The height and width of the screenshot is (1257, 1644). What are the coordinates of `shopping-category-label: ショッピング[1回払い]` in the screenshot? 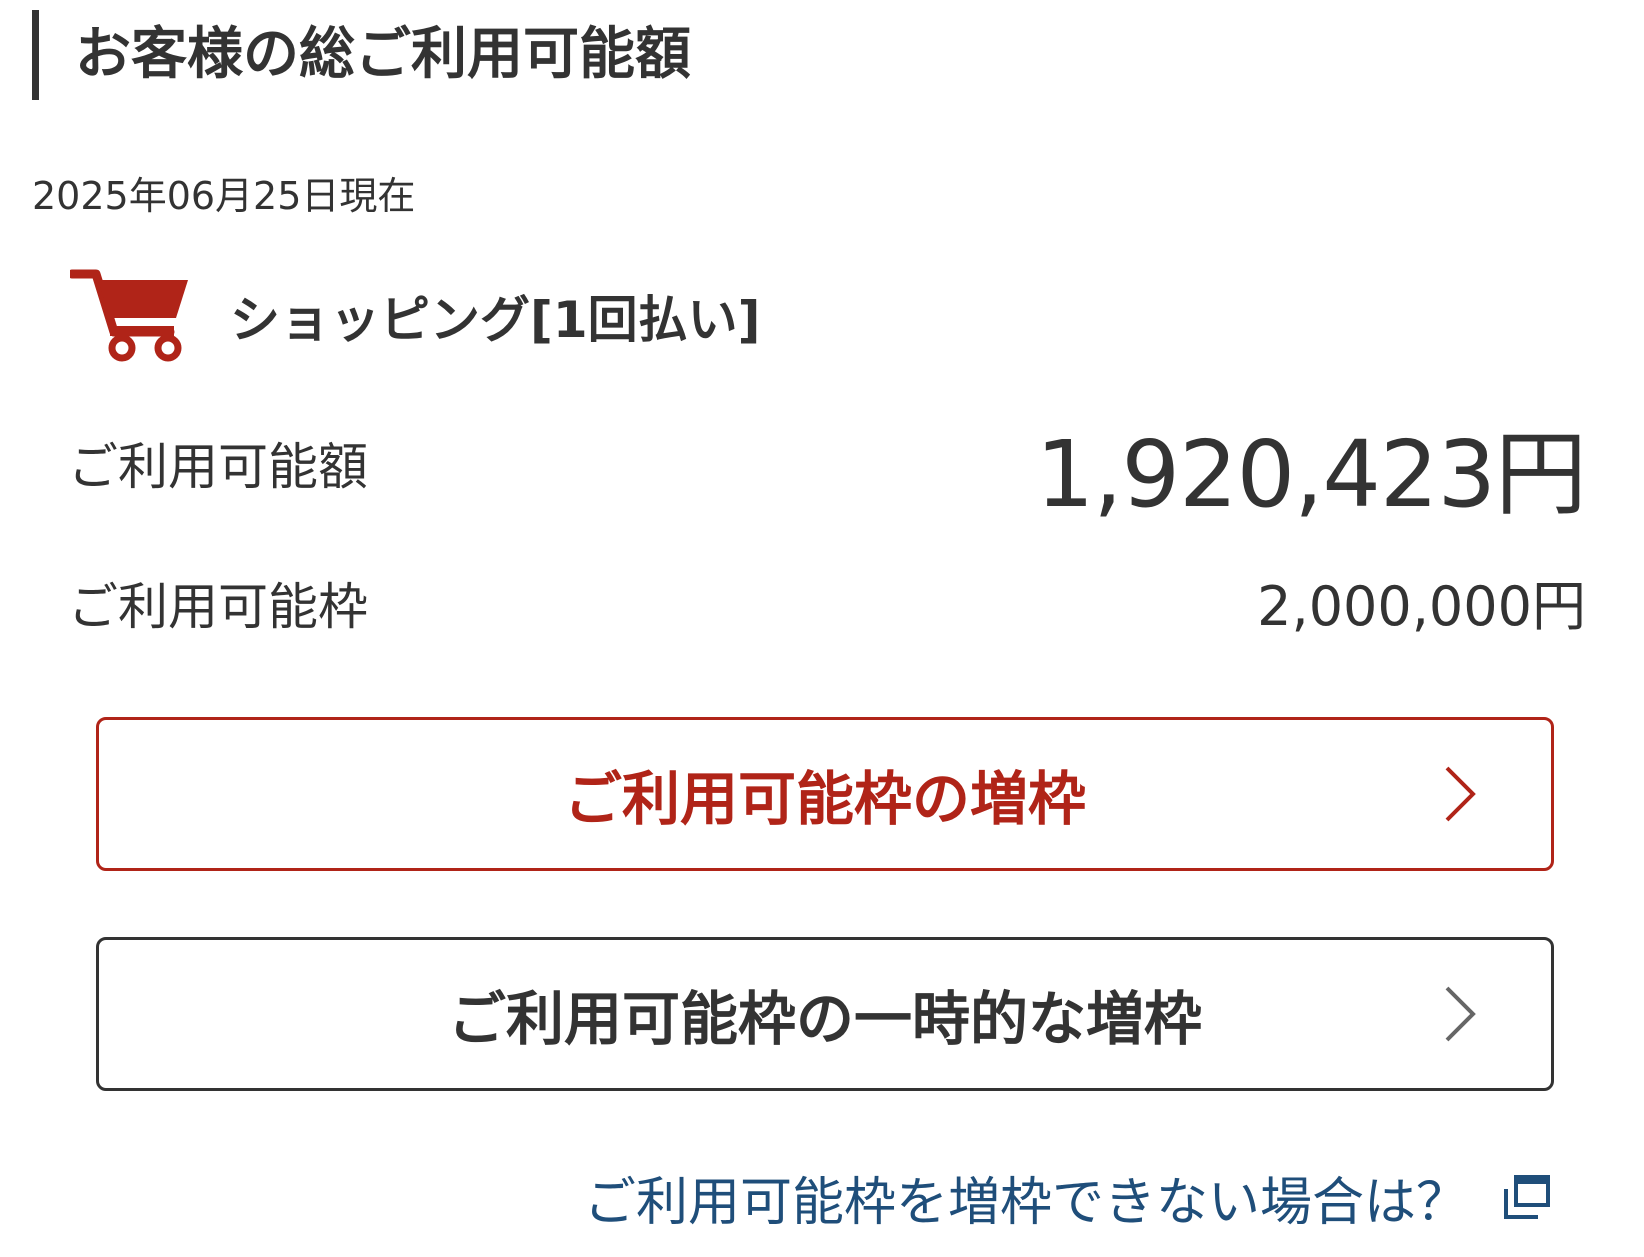 It's located at (495, 320).